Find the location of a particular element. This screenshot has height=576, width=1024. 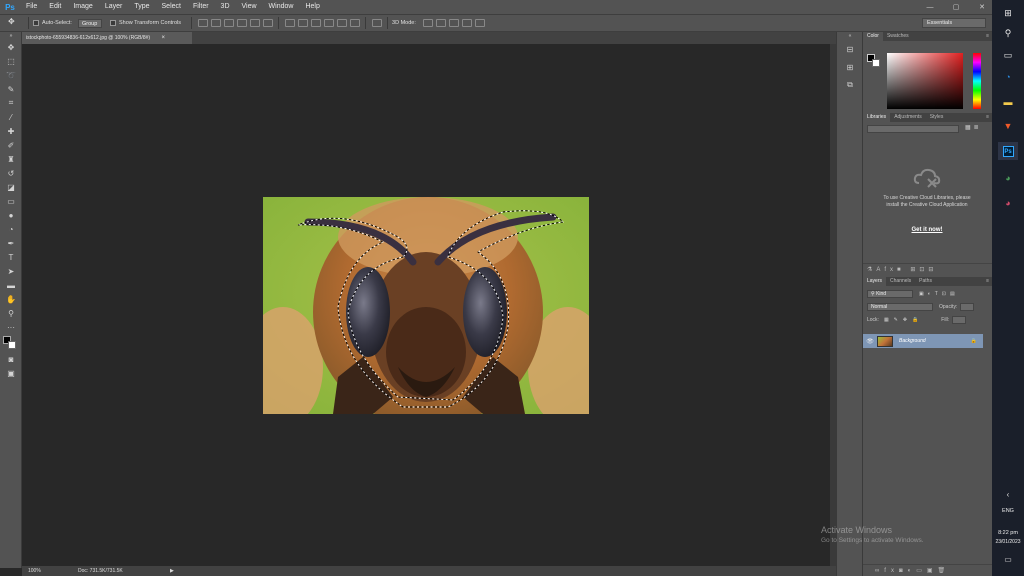

crop-icon: ⌗ is located at coordinates (11, 103).